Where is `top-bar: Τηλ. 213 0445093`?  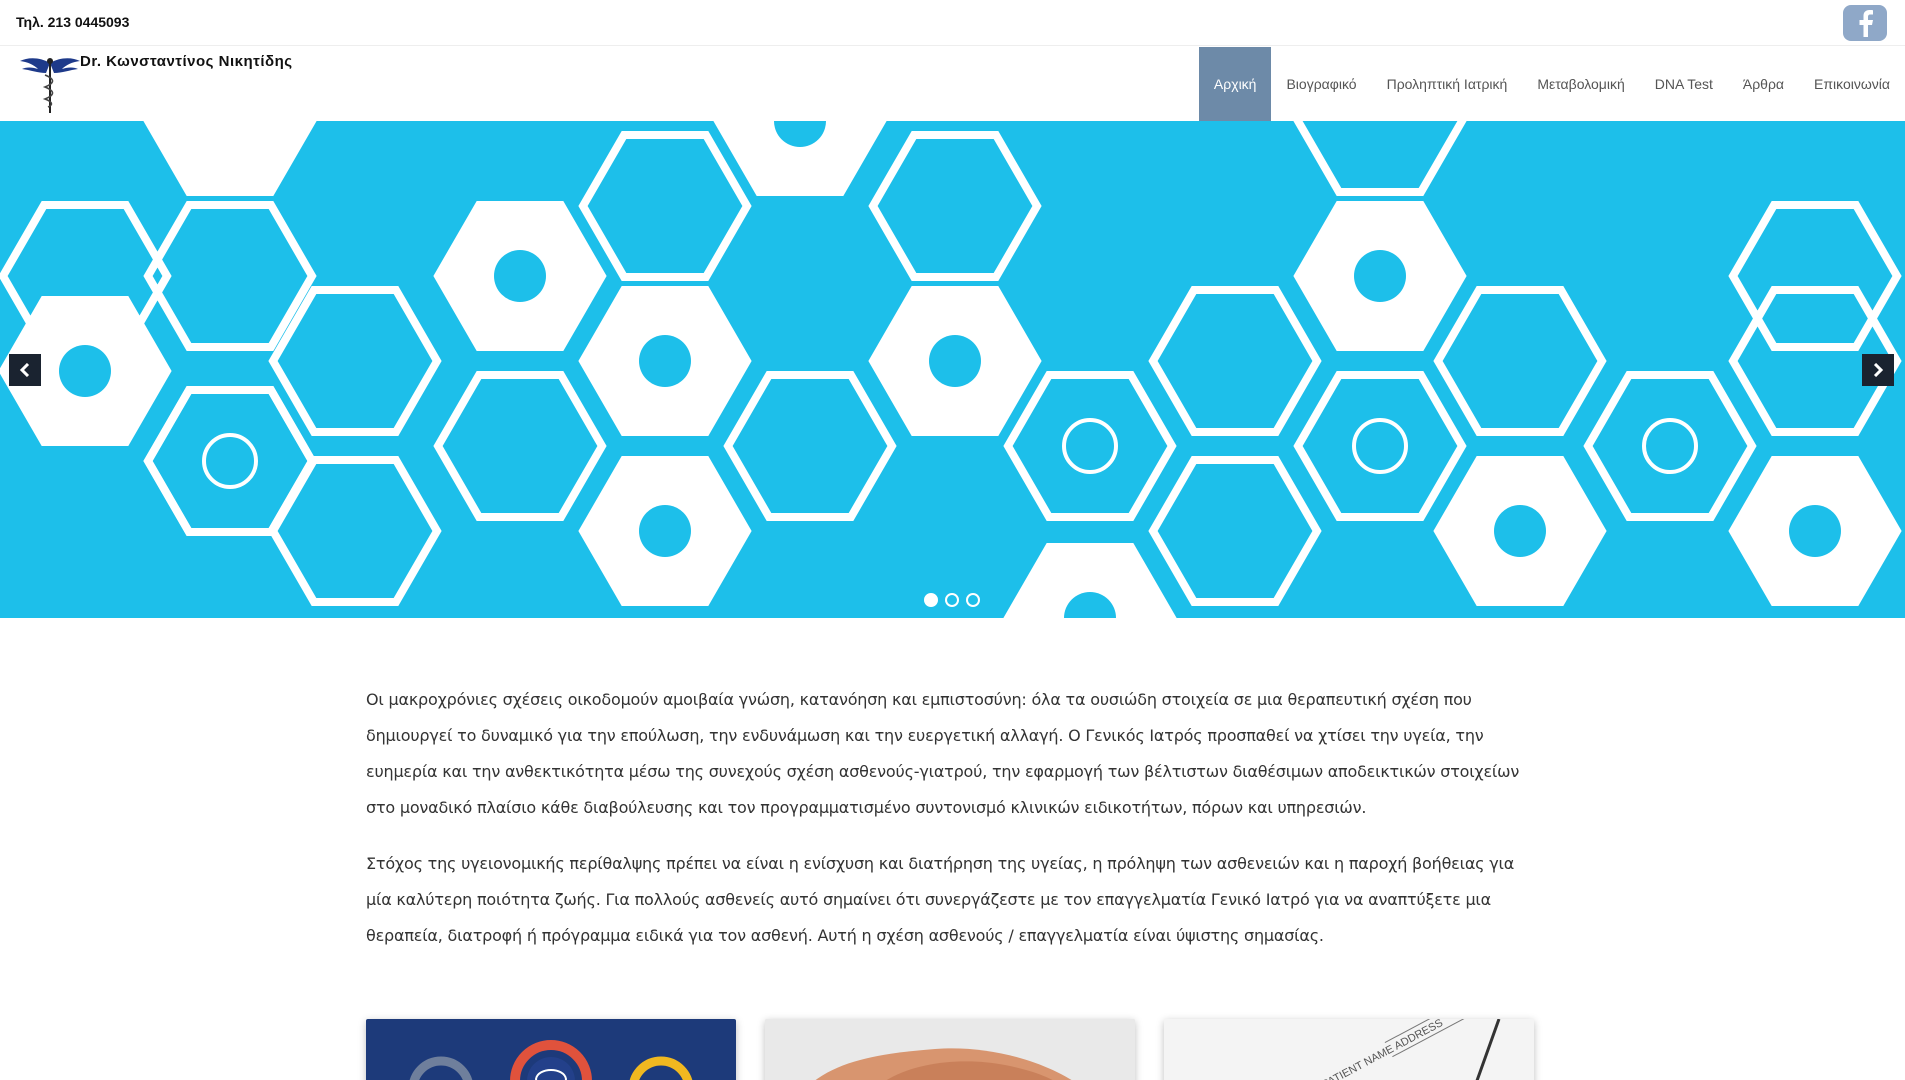 top-bar: Τηλ. 213 0445093 is located at coordinates (952, 23).